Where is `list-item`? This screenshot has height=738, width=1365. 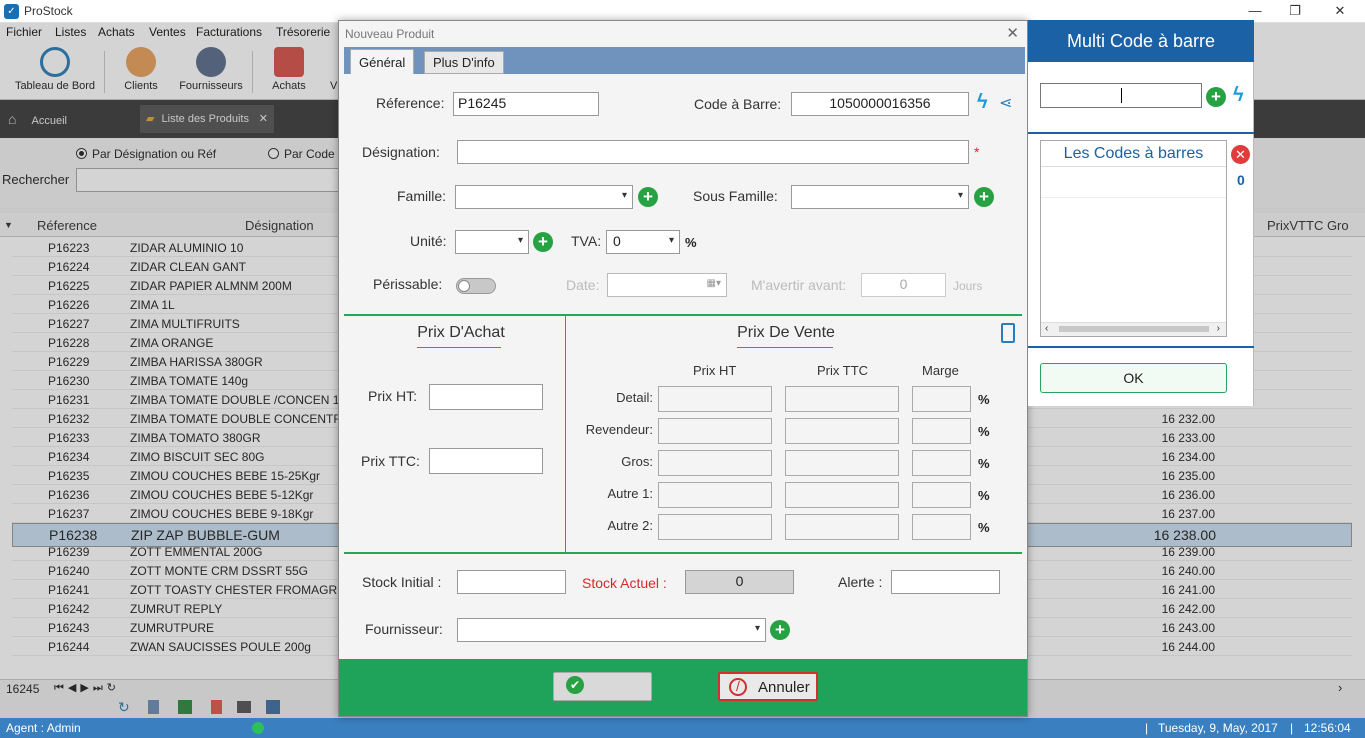
list-item is located at coordinates (1133, 183).